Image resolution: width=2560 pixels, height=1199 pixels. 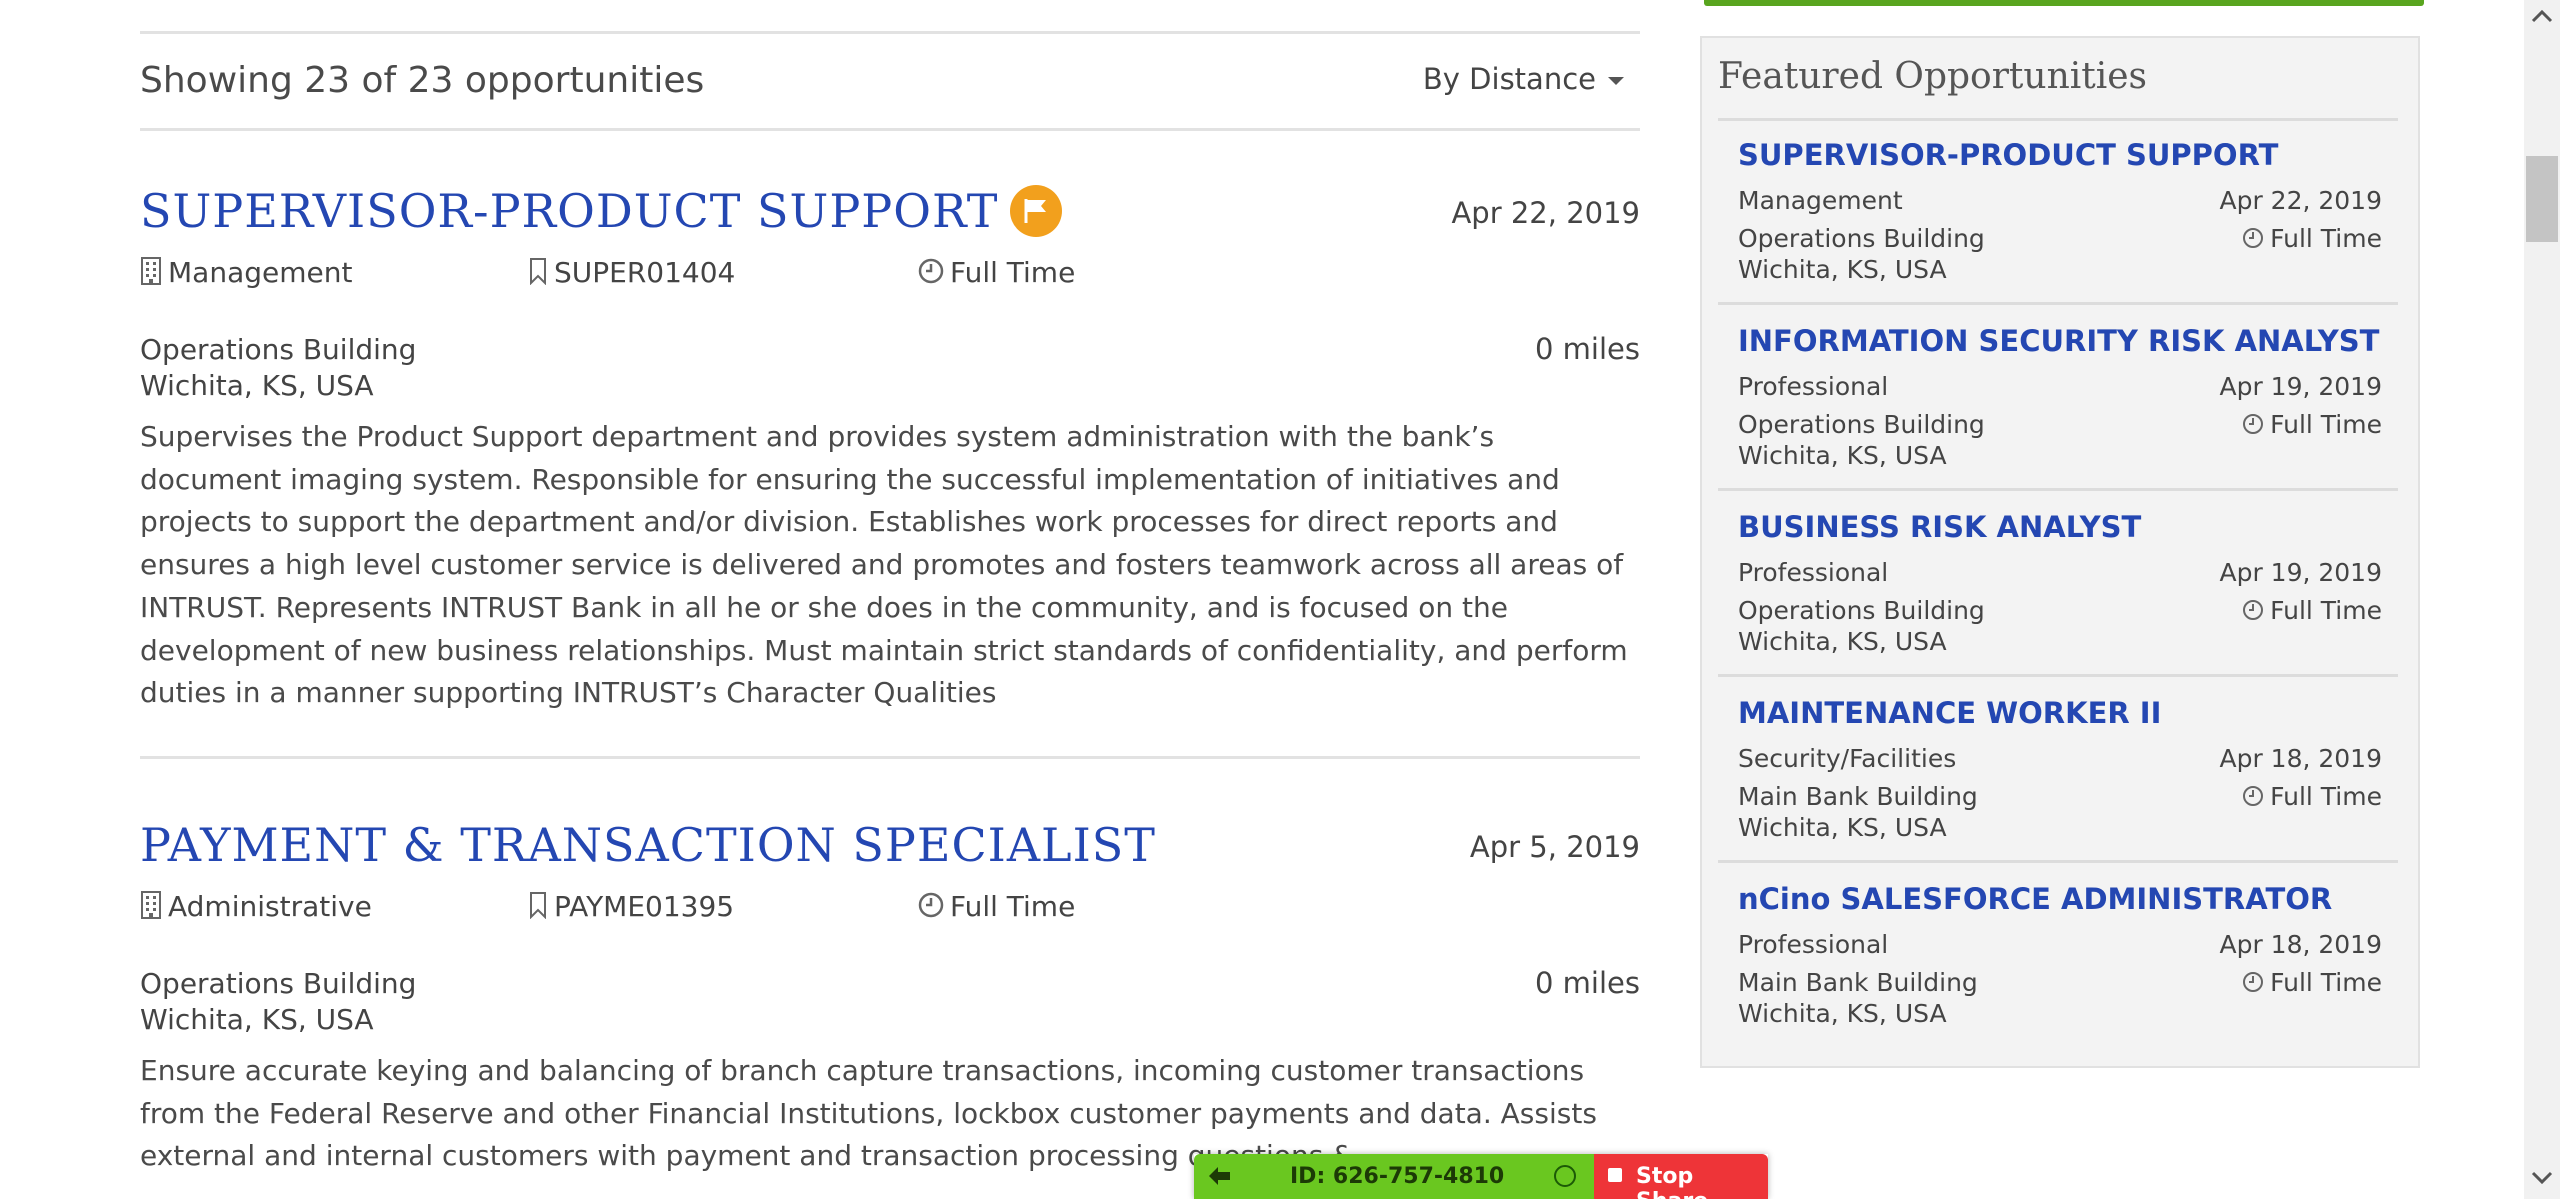 What do you see at coordinates (1949, 713) in the screenshot?
I see `featured-job-link: MAINTENANCE WORKER II` at bounding box center [1949, 713].